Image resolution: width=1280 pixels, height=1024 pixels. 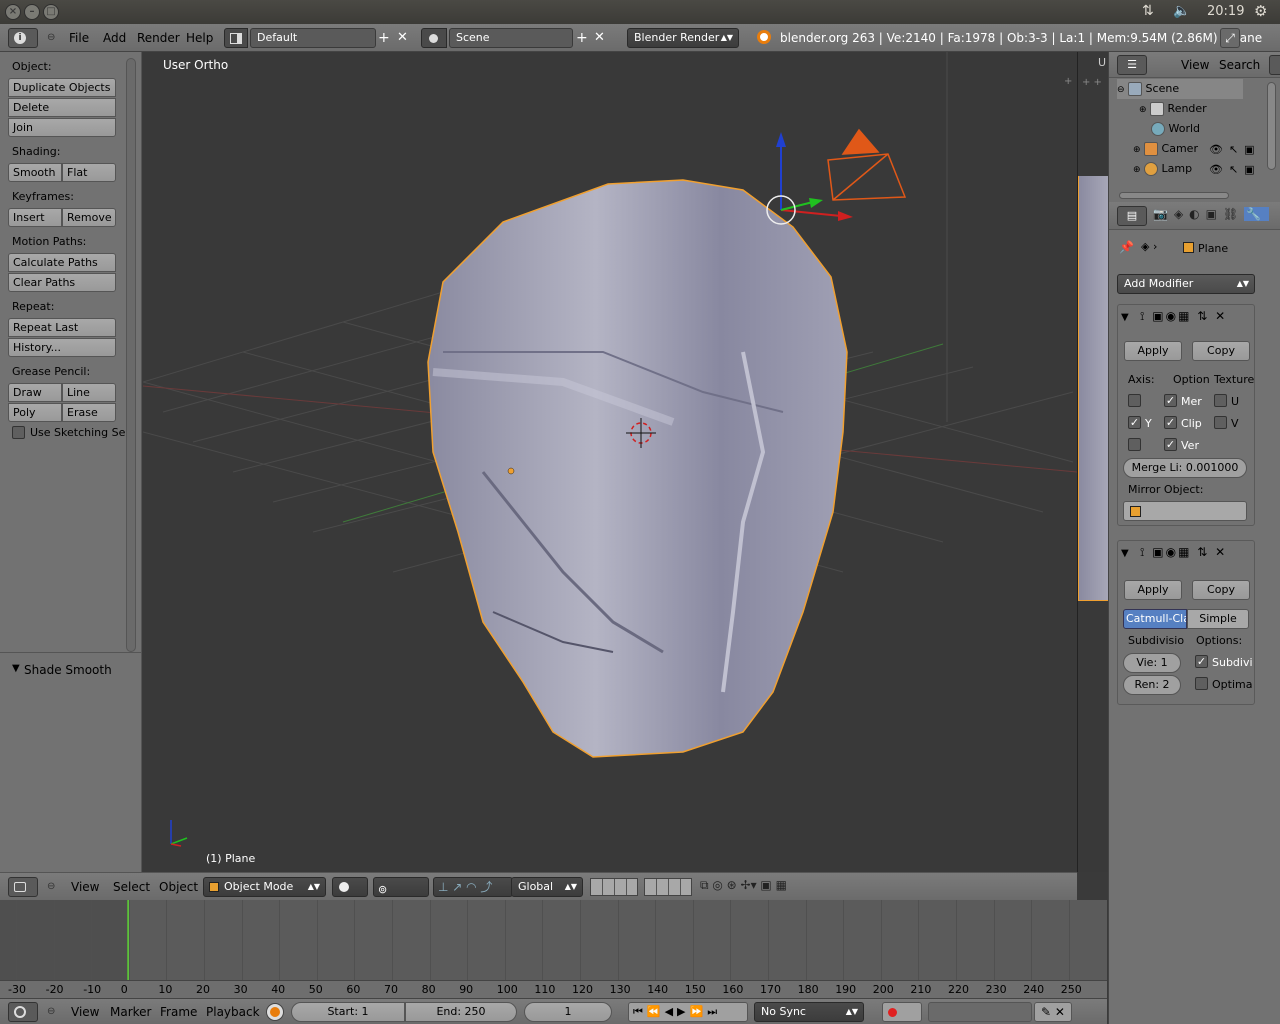 What do you see at coordinates (547, 887) in the screenshot?
I see `transform-orientation-dropdown: Global ▲▼` at bounding box center [547, 887].